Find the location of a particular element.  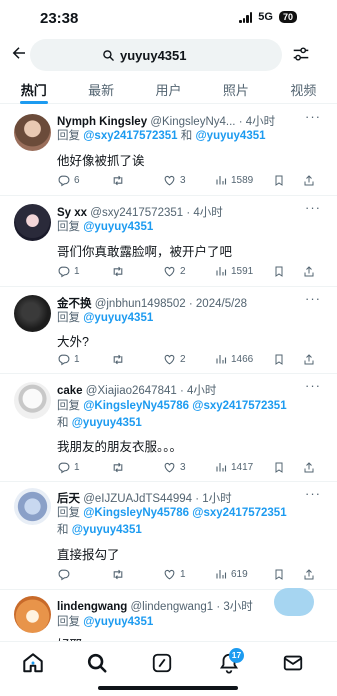

tab-videos: 视频 is located at coordinates (303, 88).